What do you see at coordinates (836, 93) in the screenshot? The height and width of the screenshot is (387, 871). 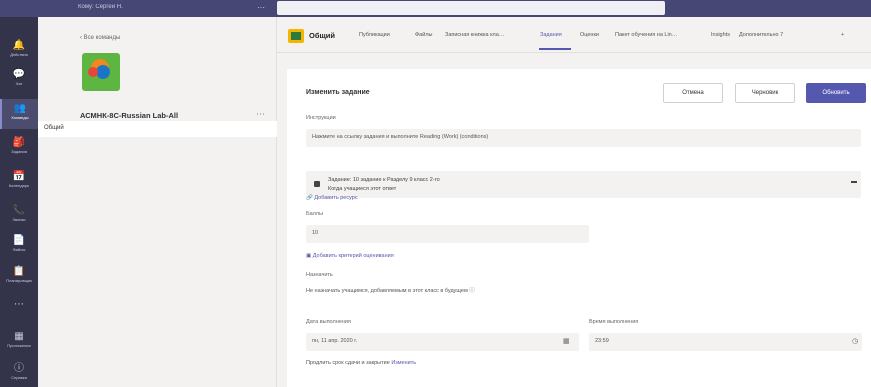 I see `update-button: Обновить` at bounding box center [836, 93].